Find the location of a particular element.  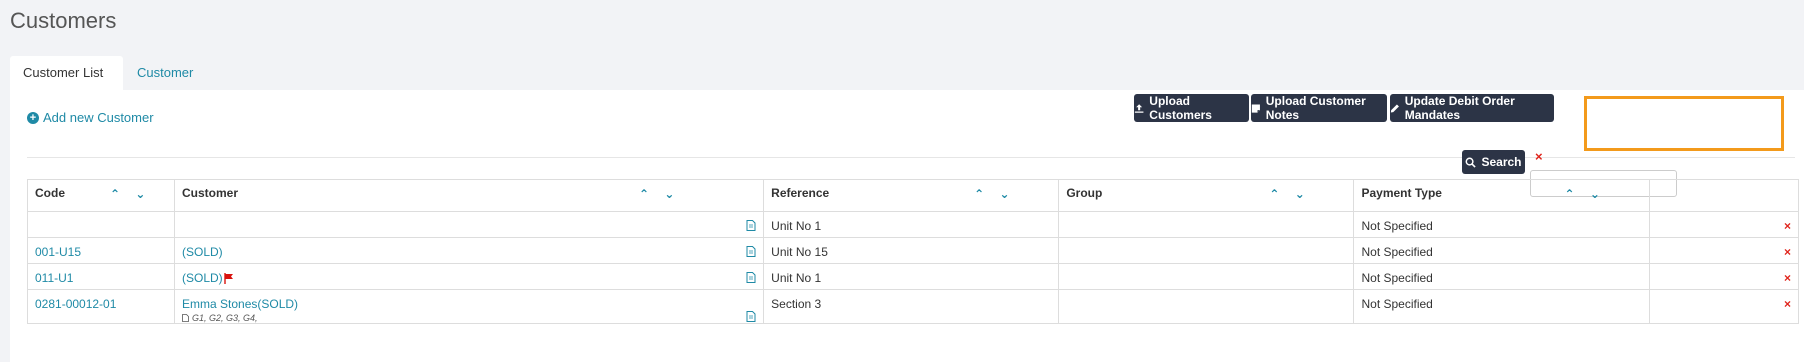

upload-customers-label: Upload Customers is located at coordinates (1180, 108).